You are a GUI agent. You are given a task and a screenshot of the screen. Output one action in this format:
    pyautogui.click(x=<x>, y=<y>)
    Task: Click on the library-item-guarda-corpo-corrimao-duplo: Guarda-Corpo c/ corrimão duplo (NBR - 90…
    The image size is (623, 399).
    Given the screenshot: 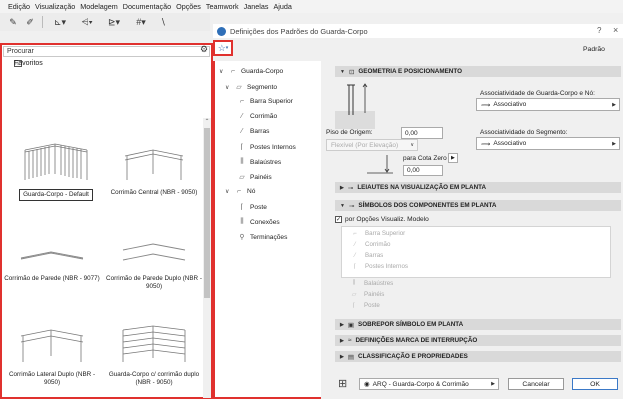 What is the action you would take?
    pyautogui.click(x=154, y=354)
    